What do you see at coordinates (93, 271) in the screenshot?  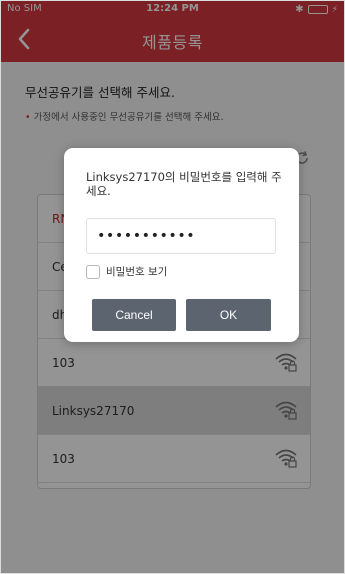 I see `show-password-checkbox` at bounding box center [93, 271].